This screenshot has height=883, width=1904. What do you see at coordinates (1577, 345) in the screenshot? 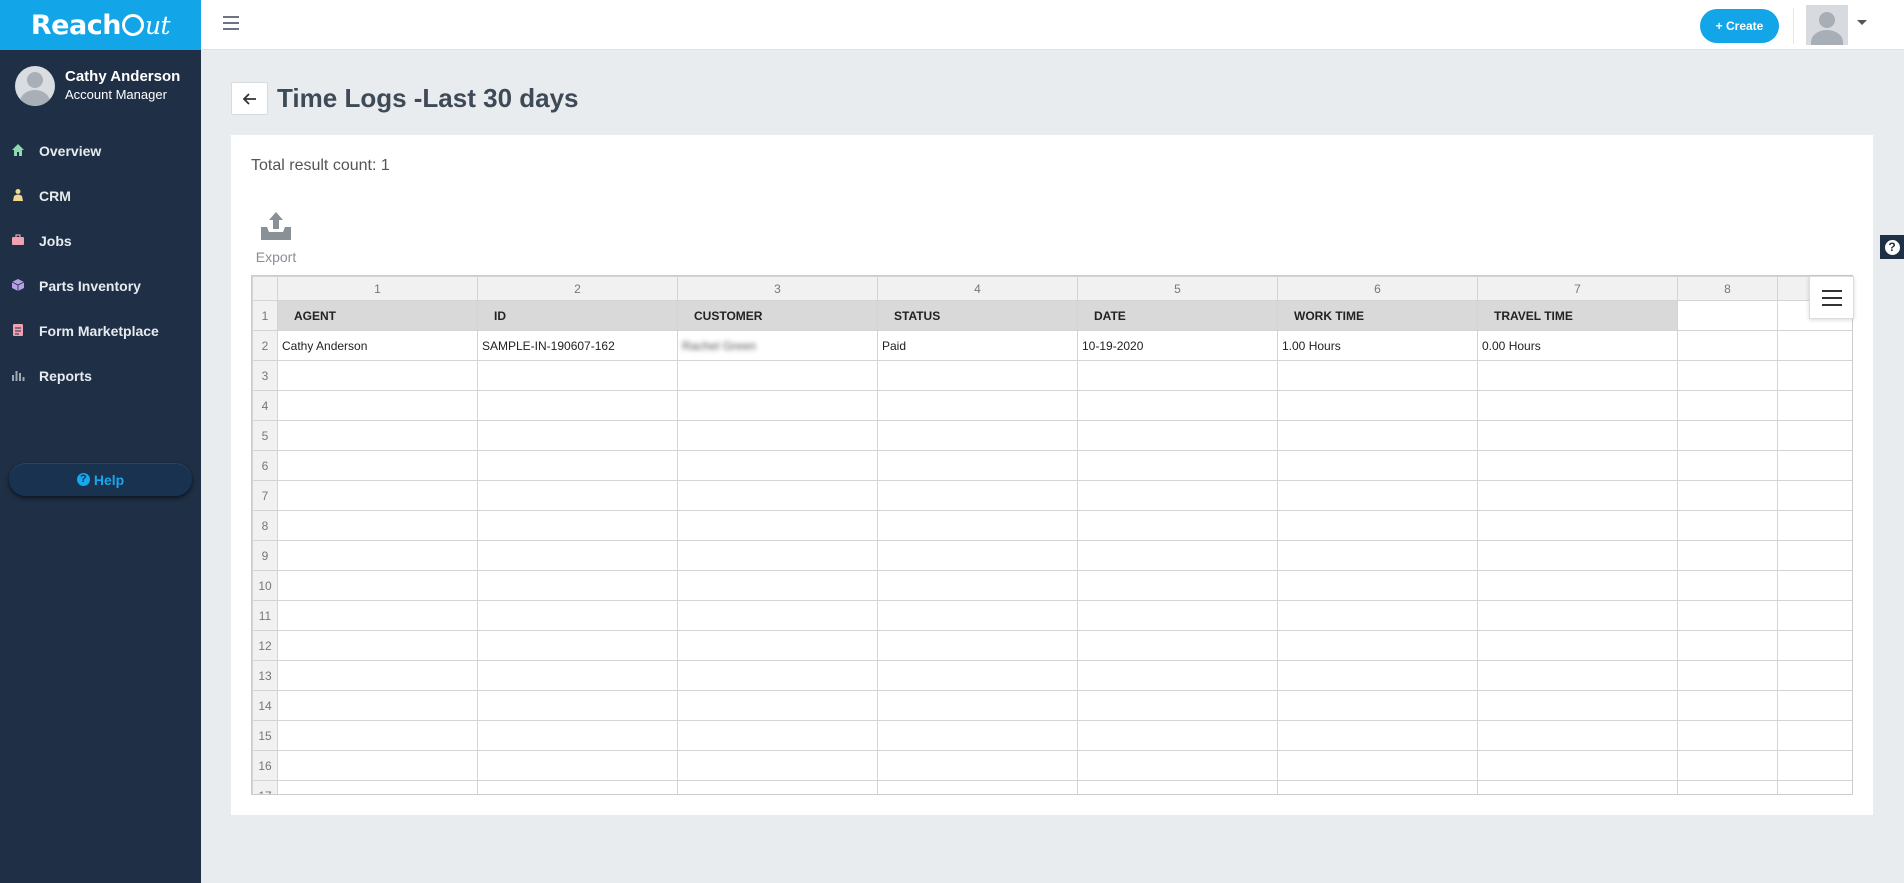
I see `cell-travel-time: 0.00 Hours` at bounding box center [1577, 345].